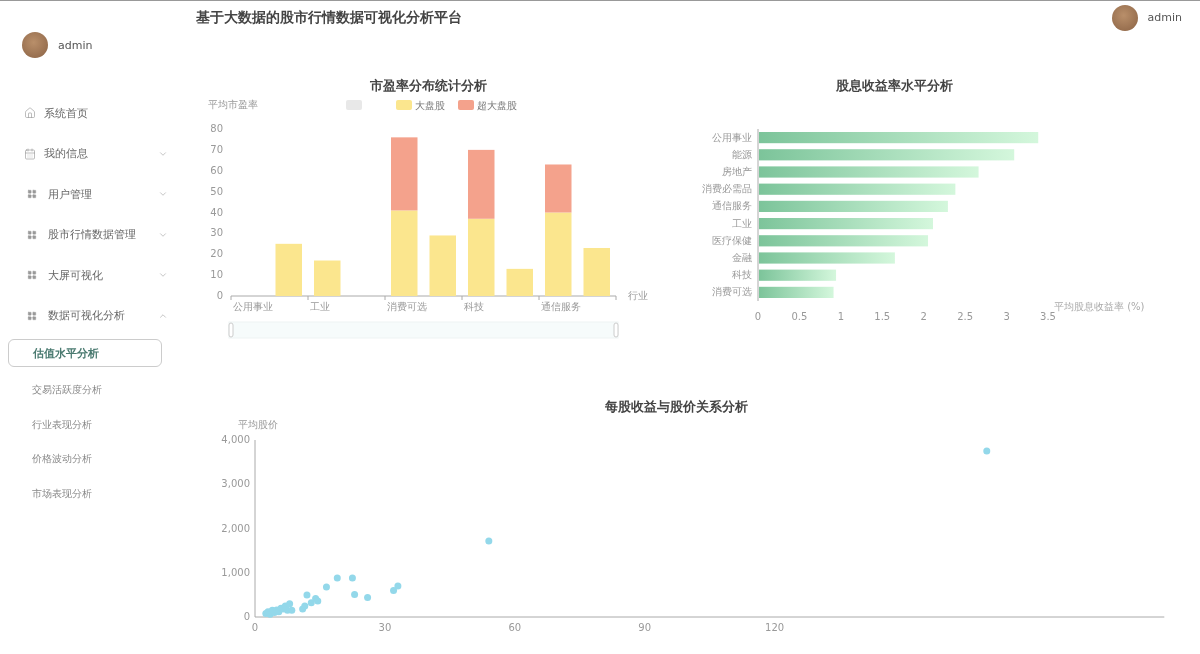 Image resolution: width=1200 pixels, height=654 pixels. I want to click on tick-label: 3,000, so click(235, 484).